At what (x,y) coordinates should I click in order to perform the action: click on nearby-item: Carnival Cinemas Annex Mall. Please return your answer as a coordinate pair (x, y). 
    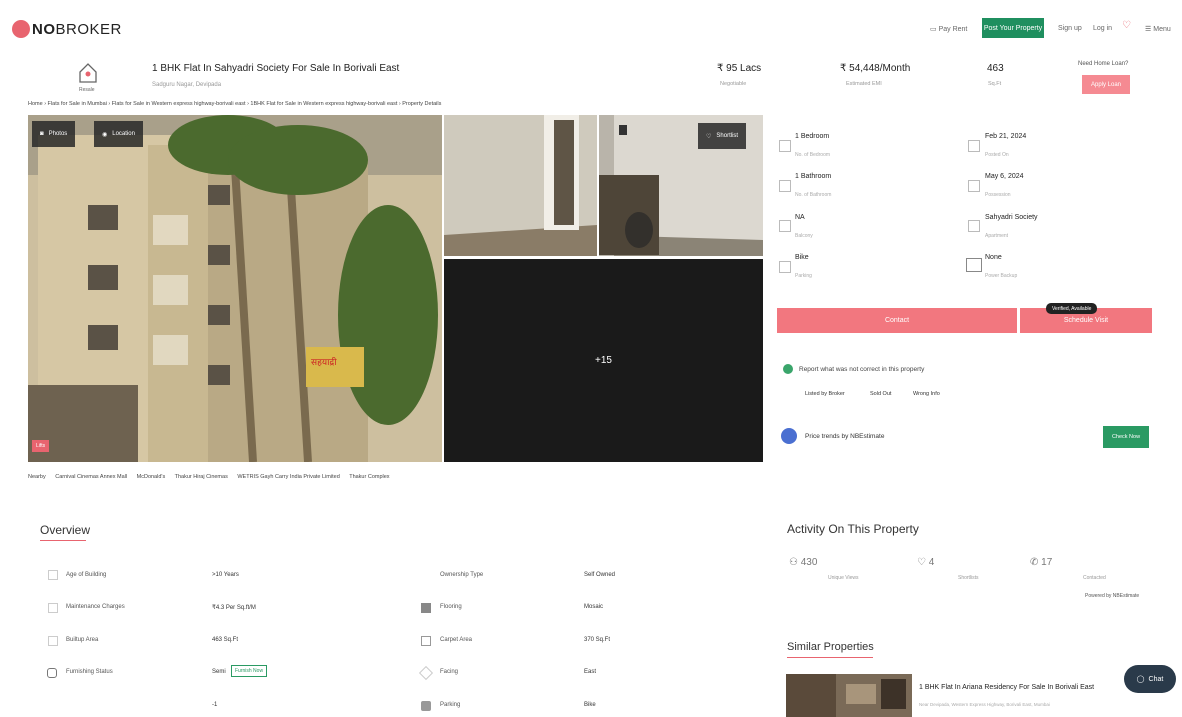
    Looking at the image, I should click on (91, 477).